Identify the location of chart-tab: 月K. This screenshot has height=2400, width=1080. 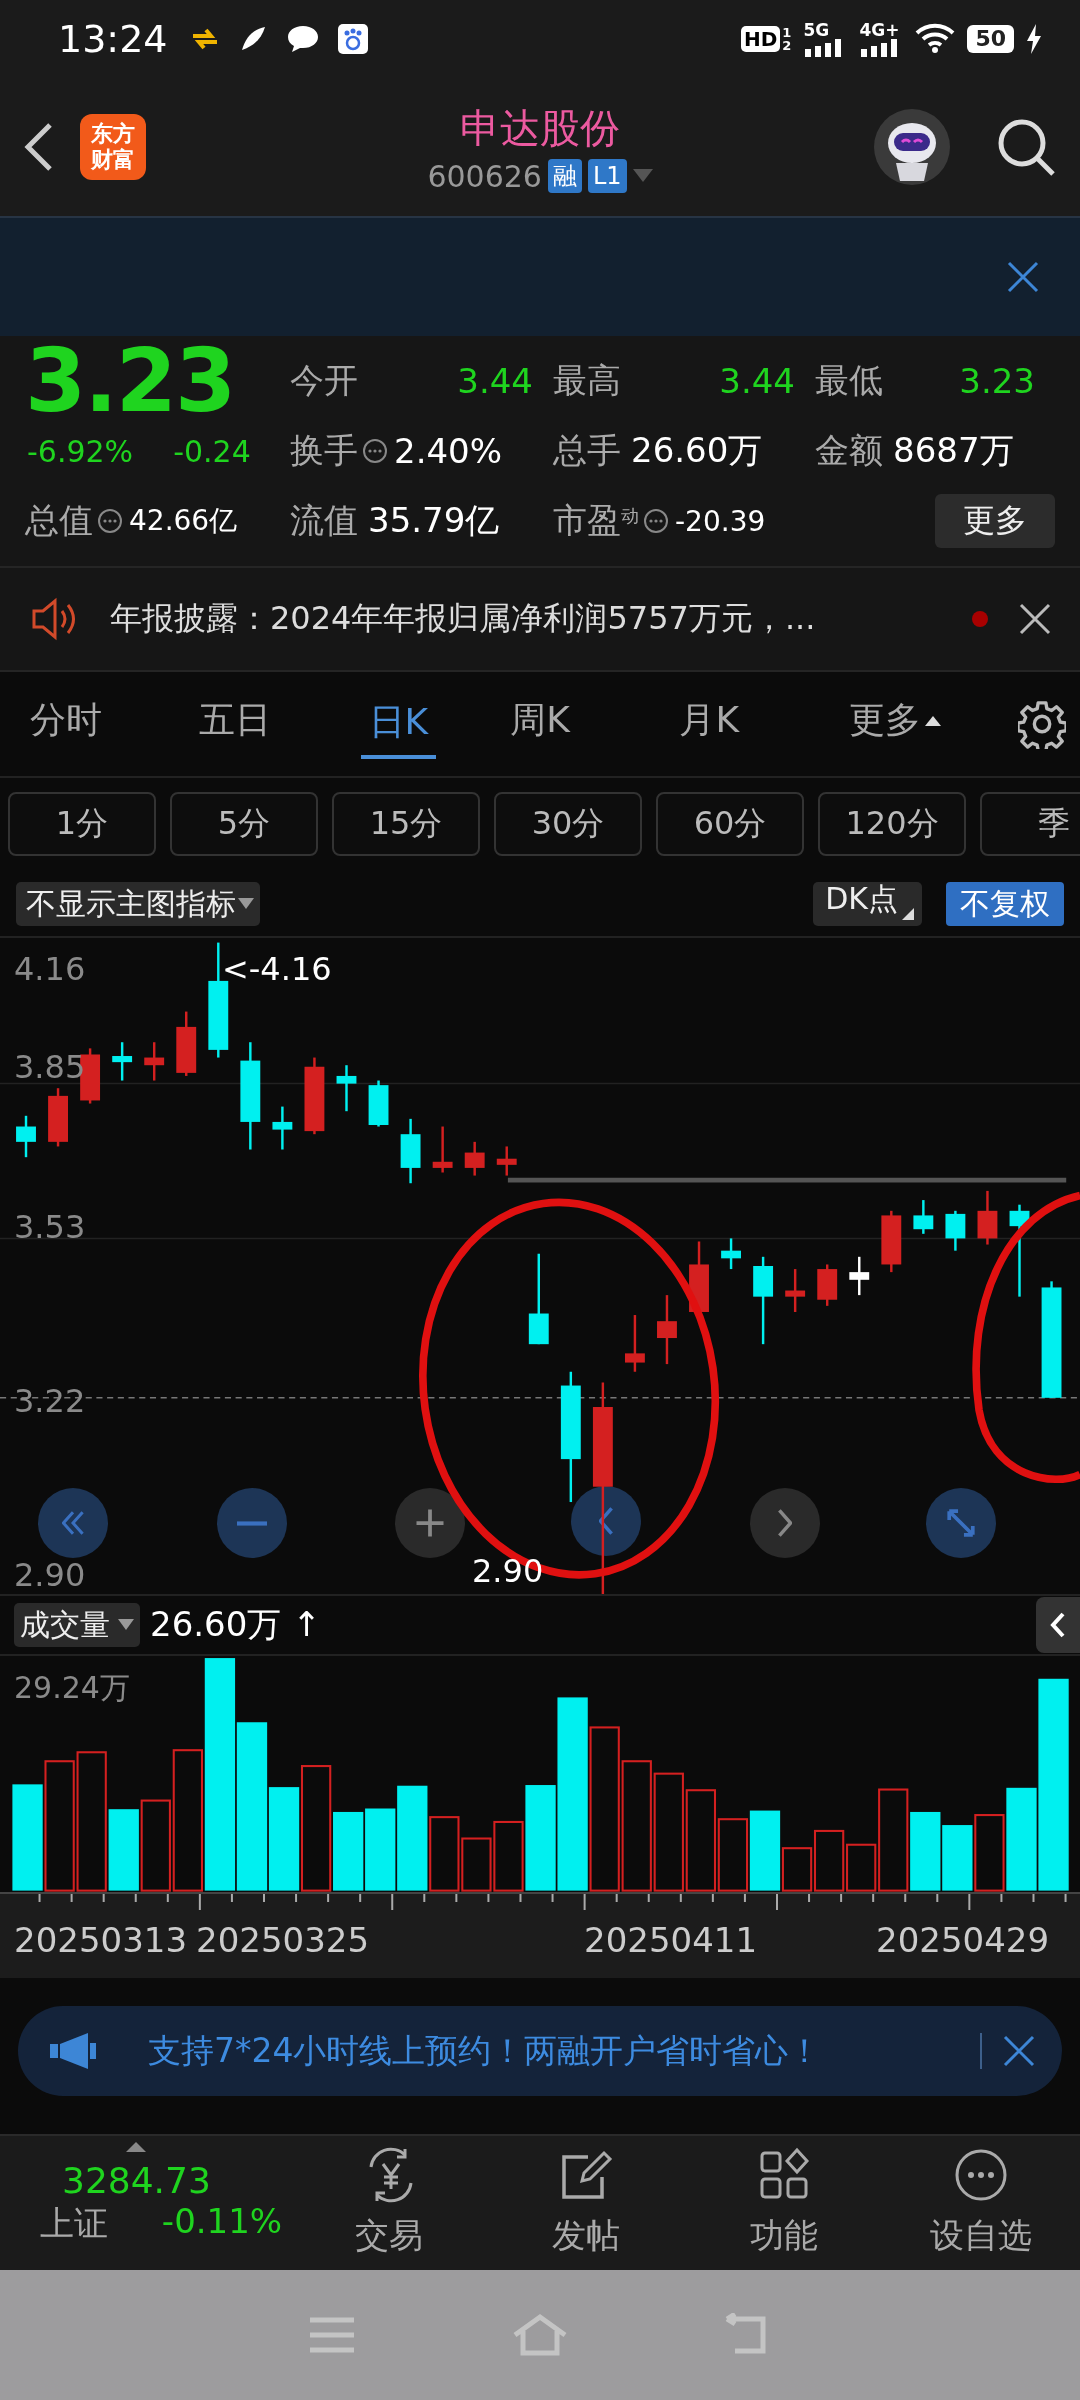
(764, 724).